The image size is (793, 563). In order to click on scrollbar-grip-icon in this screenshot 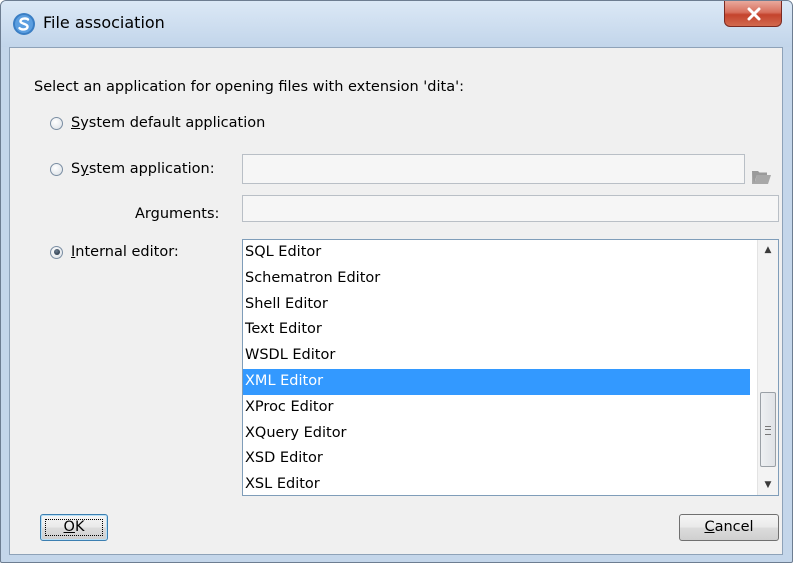, I will do `click(768, 430)`.